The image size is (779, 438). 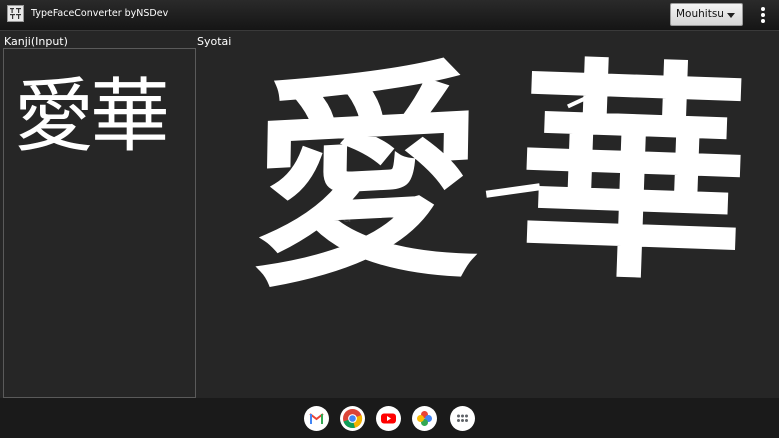 What do you see at coordinates (731, 15) in the screenshot?
I see `dropdown-arrow-icon` at bounding box center [731, 15].